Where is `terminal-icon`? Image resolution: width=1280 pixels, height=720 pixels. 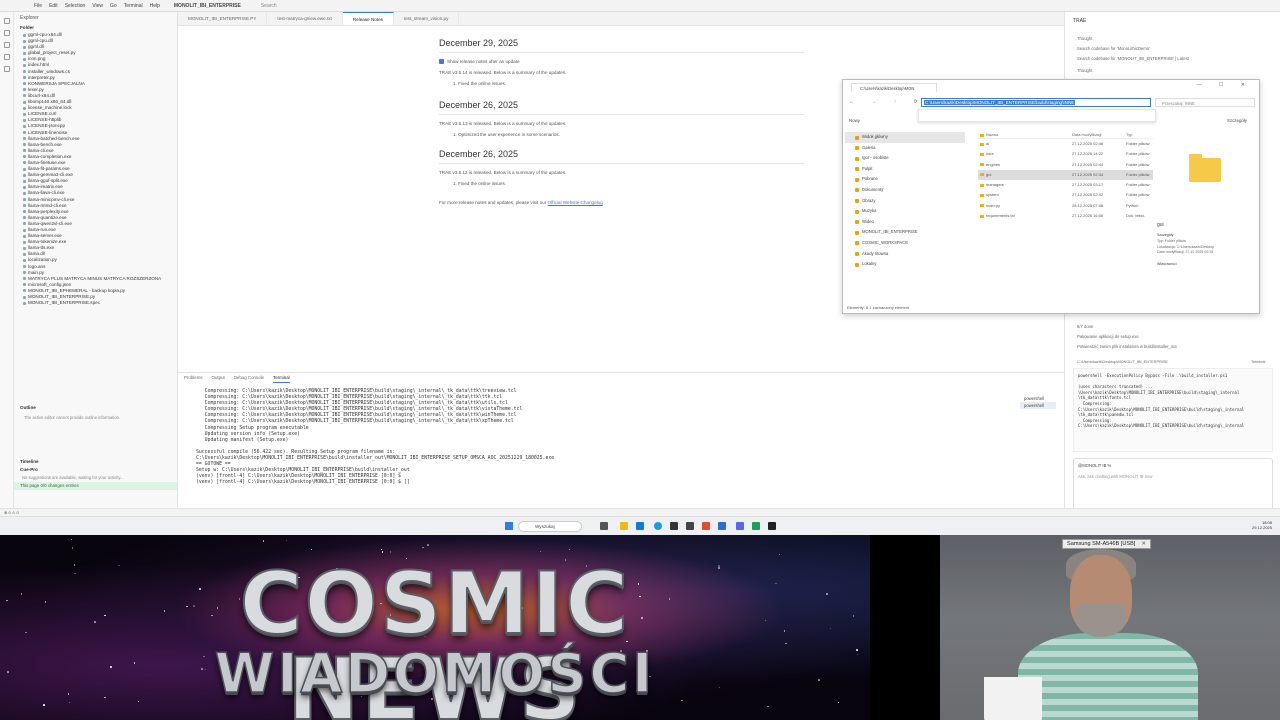 terminal-icon is located at coordinates (674, 526).